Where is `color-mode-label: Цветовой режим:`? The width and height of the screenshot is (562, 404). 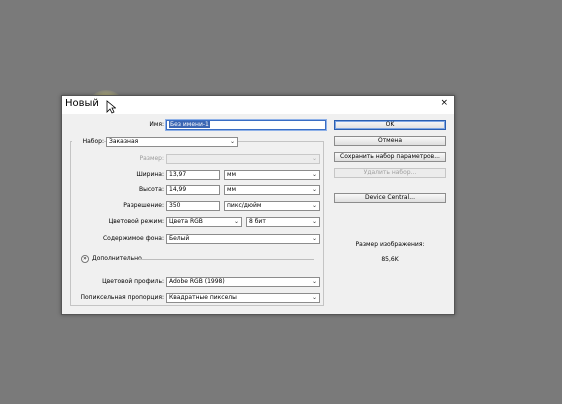
color-mode-label: Цветовой режим: is located at coordinates (136, 221).